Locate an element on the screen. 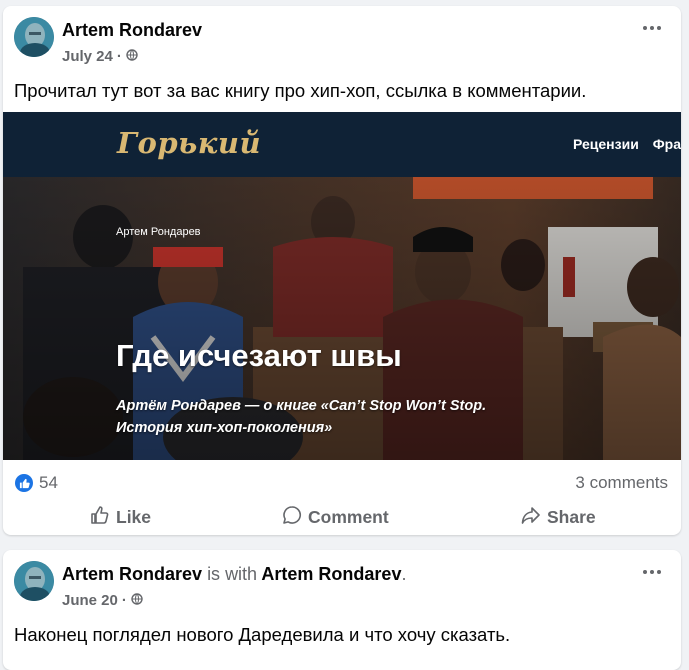 This screenshot has height=670, width=689. share-icon is located at coordinates (531, 517).